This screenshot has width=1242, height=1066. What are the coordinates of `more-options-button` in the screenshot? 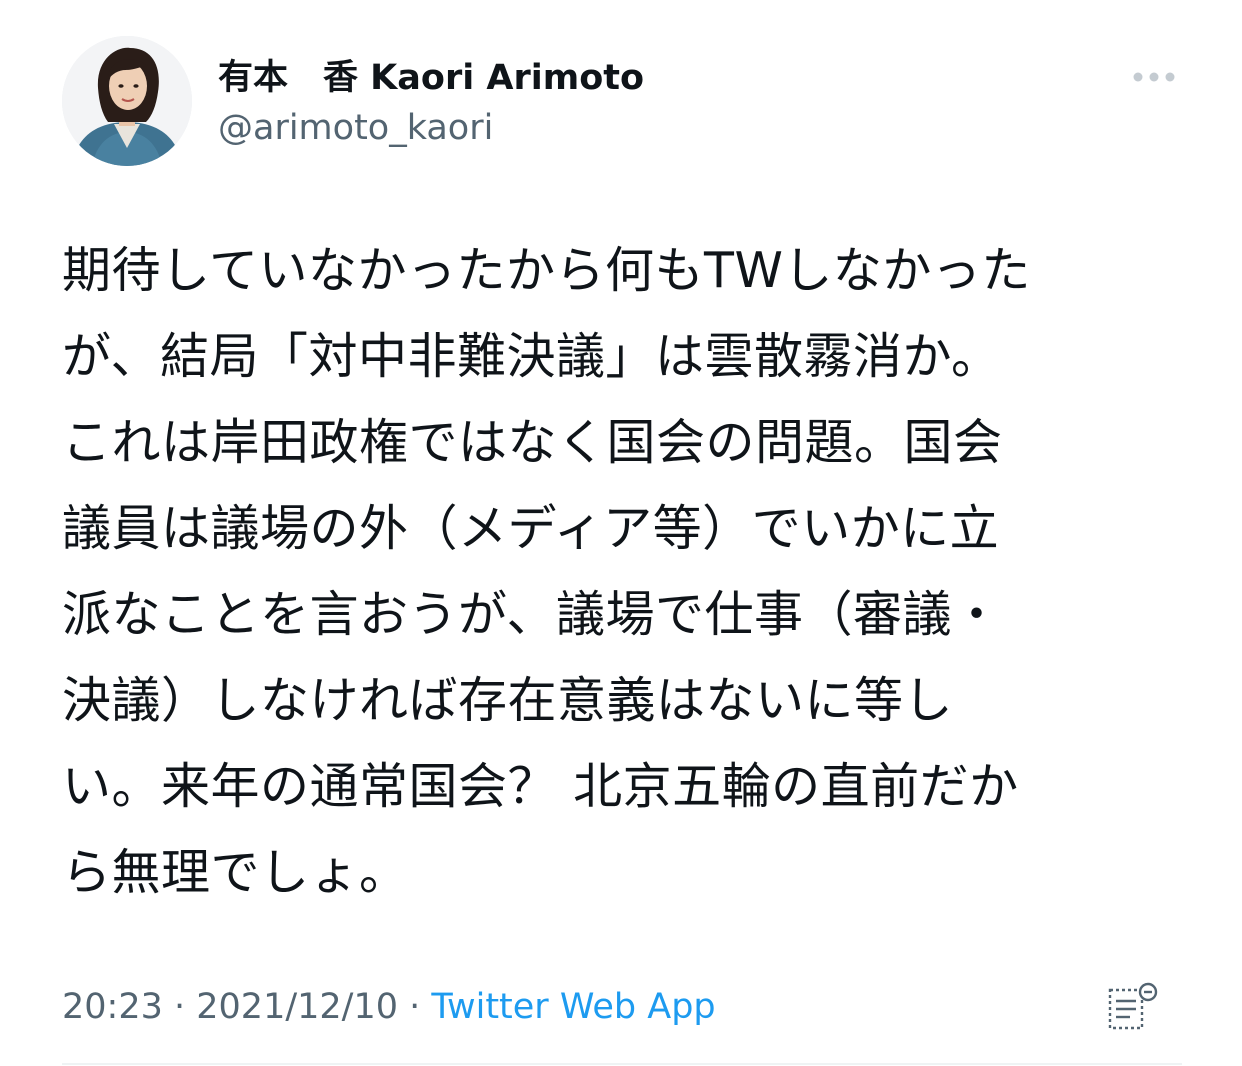 It's located at (1154, 77).